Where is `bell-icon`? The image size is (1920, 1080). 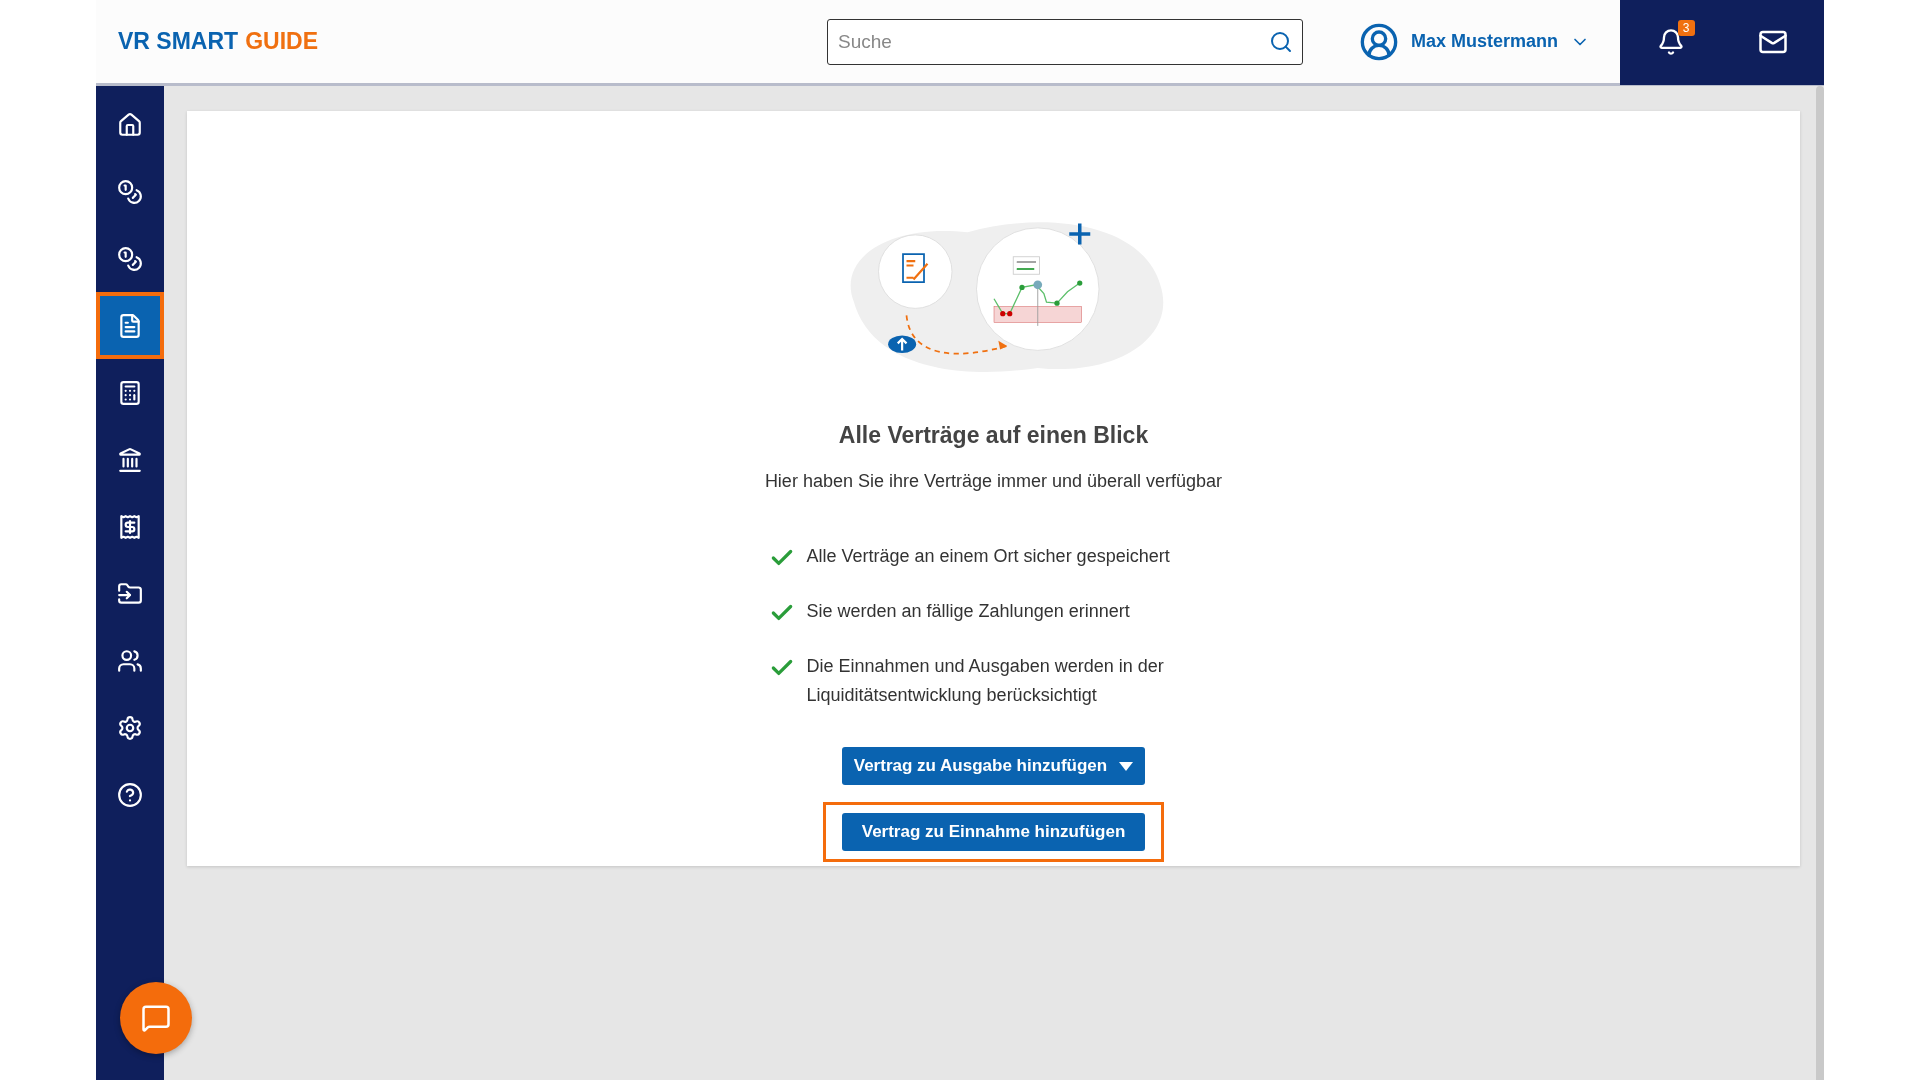
bell-icon is located at coordinates (1670, 41).